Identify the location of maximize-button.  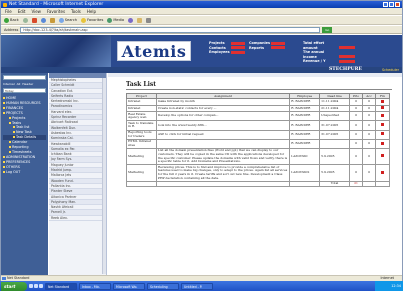
(391, 4).